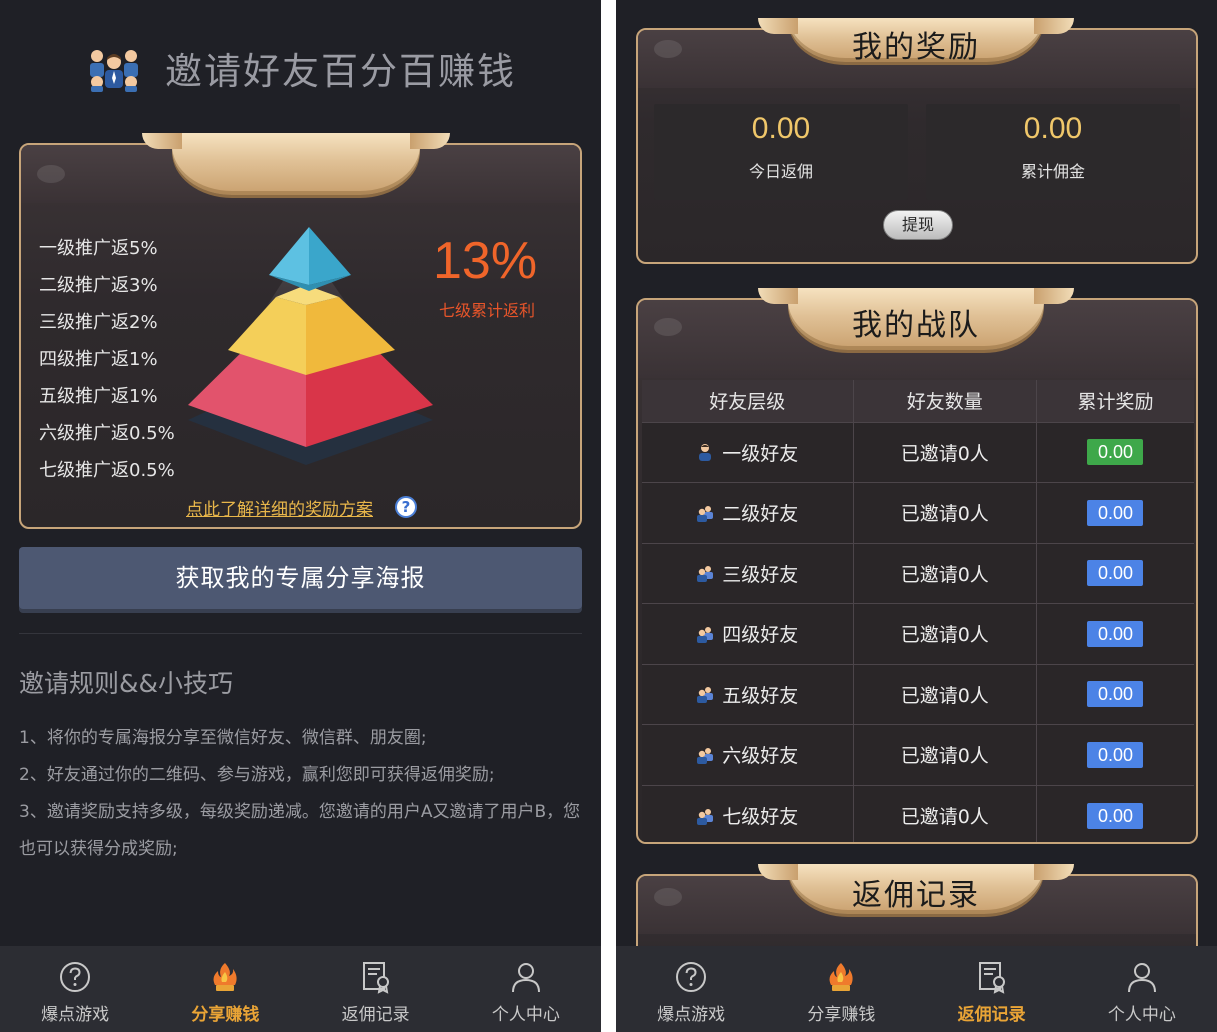  What do you see at coordinates (916, 325) in the screenshot?
I see `team-title: 我的战队` at bounding box center [916, 325].